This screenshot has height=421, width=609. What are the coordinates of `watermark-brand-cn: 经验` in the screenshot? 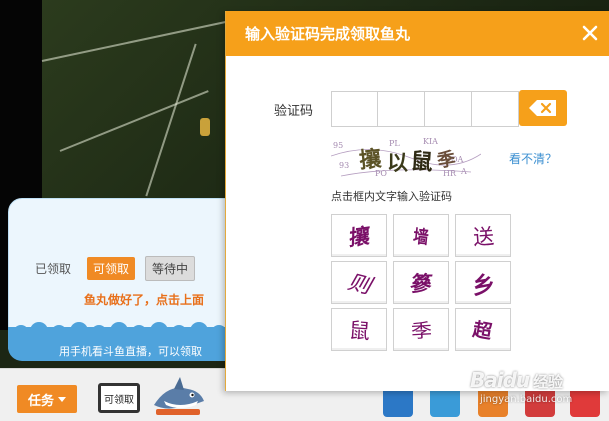 It's located at (548, 382).